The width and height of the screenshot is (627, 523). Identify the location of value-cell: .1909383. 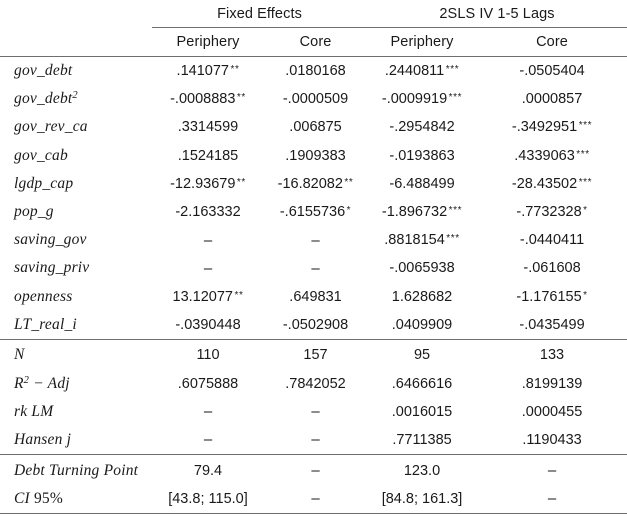
(315, 156).